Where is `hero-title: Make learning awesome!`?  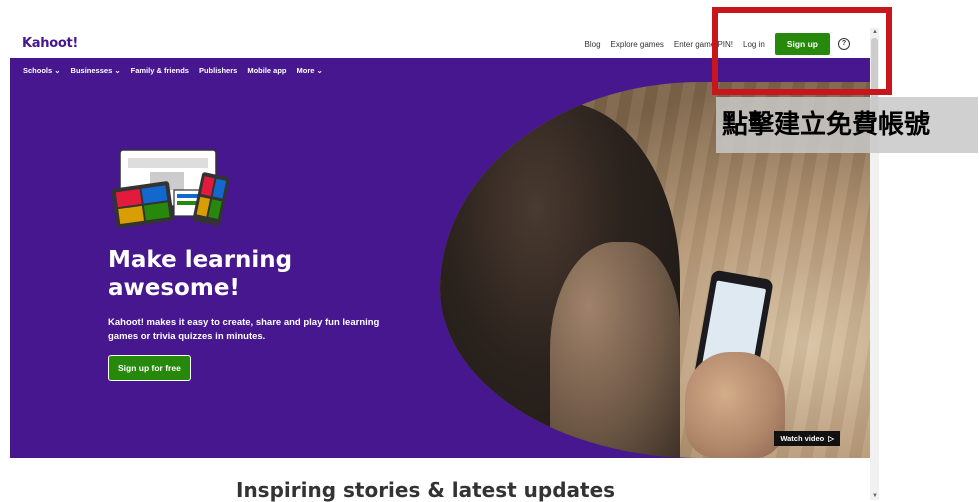
hero-title: Make learning awesome! is located at coordinates (200, 274).